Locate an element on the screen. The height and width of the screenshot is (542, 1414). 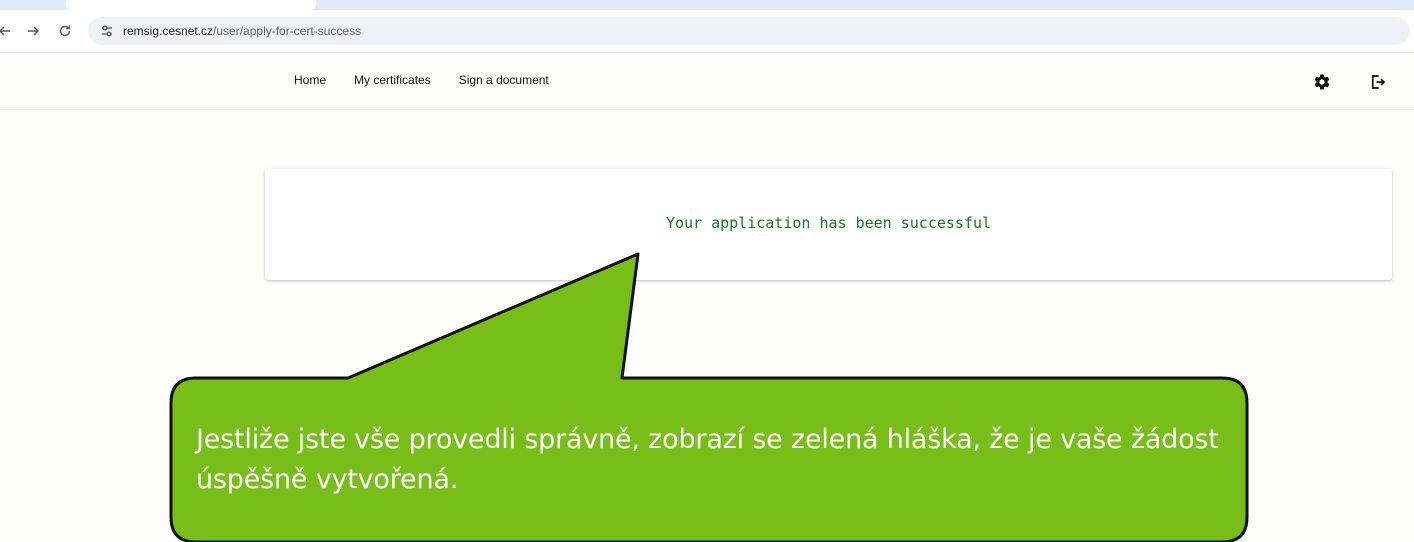
success-message: Your application has been successful is located at coordinates (828, 223).